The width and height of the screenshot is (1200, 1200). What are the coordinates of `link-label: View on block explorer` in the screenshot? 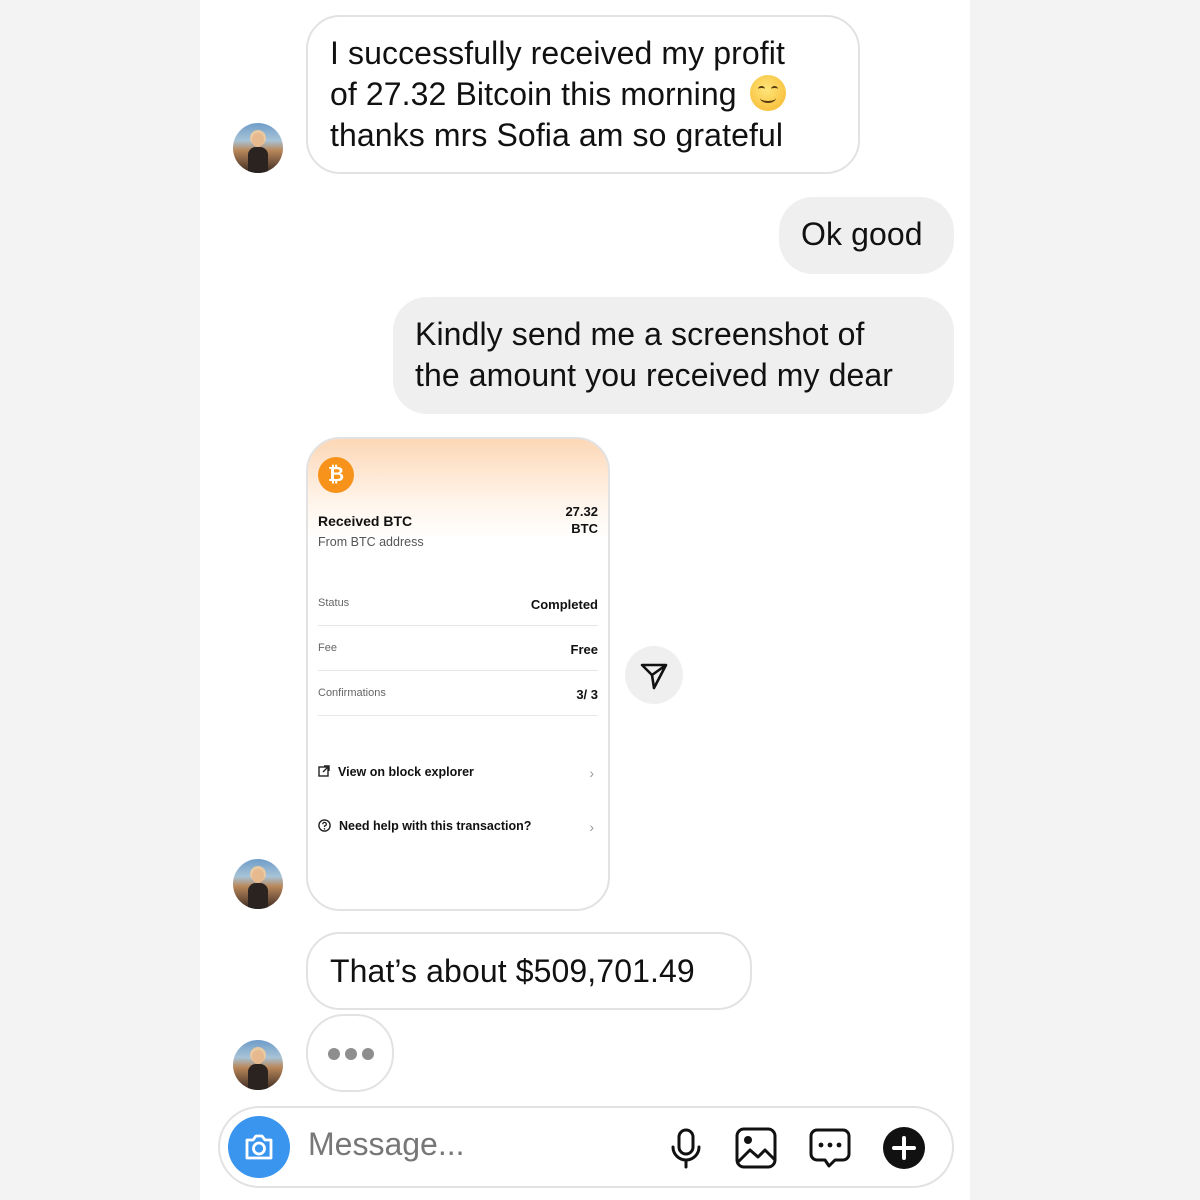 It's located at (406, 772).